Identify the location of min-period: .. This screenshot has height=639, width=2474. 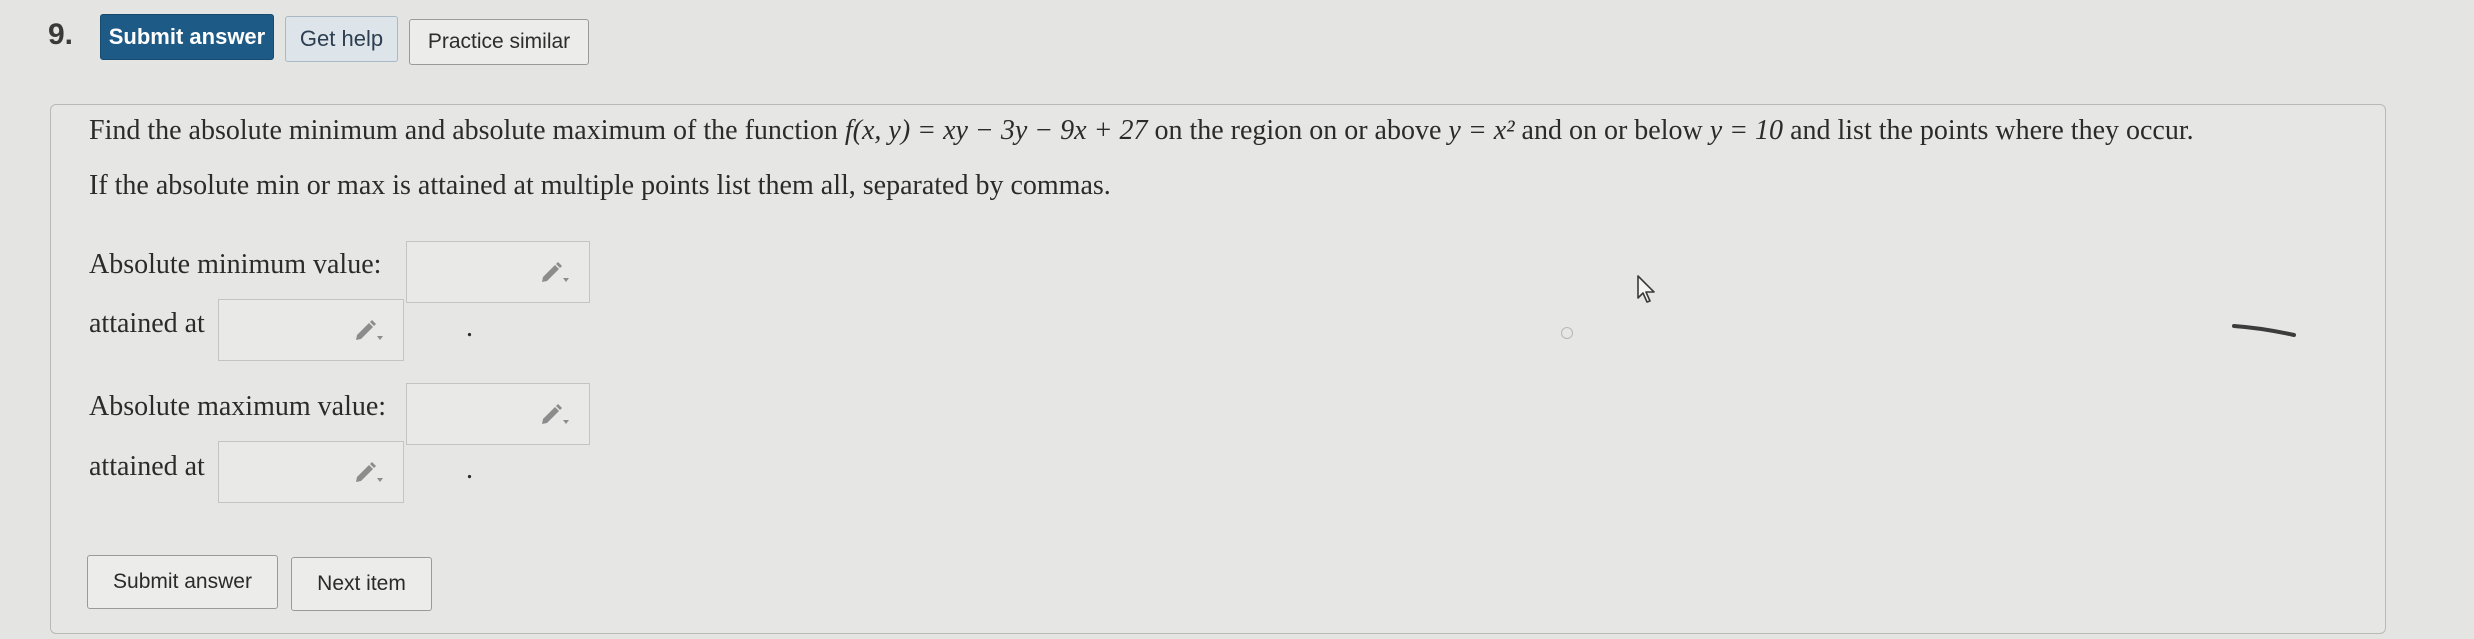
(469, 327).